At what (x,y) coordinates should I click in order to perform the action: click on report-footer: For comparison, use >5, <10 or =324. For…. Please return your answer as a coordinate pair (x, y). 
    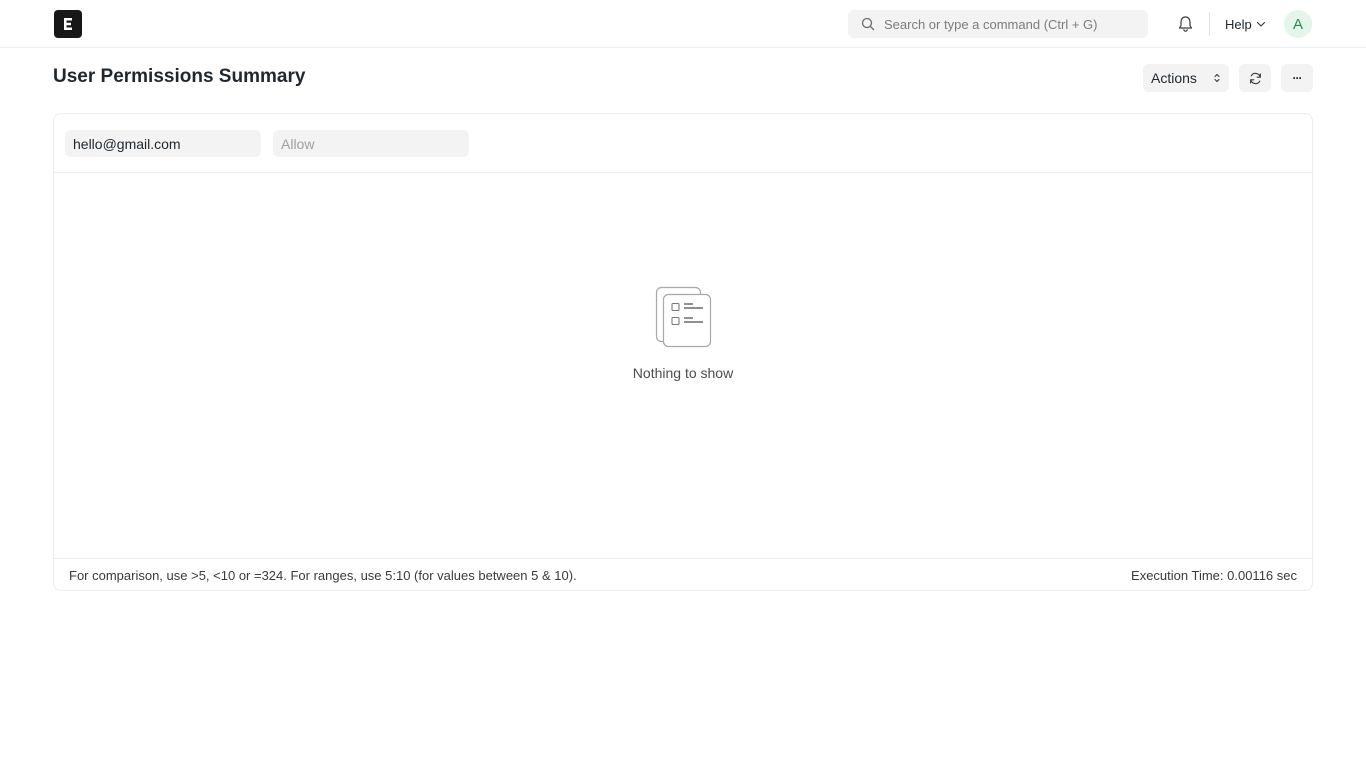
    Looking at the image, I should click on (683, 574).